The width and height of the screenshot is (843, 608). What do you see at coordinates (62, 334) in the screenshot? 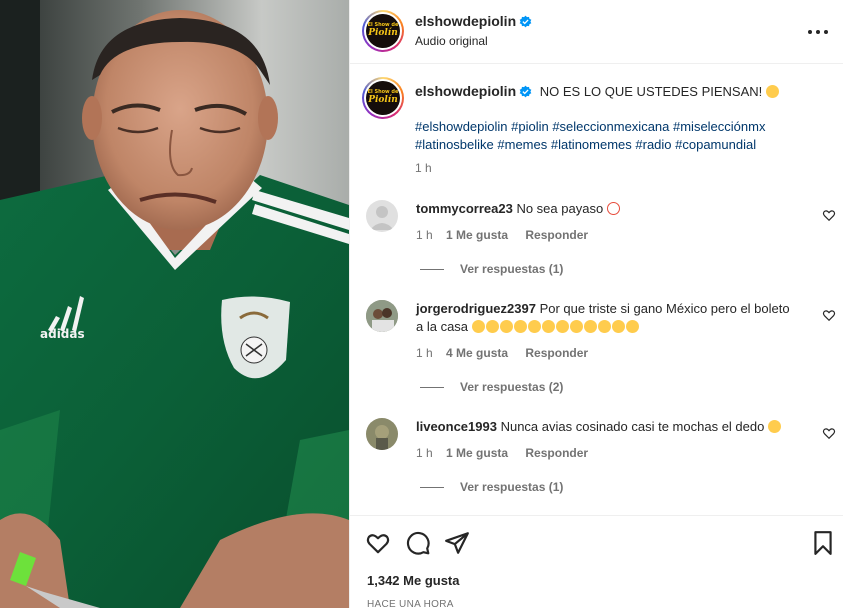
I see `shirt-brand-text: adidas` at bounding box center [62, 334].